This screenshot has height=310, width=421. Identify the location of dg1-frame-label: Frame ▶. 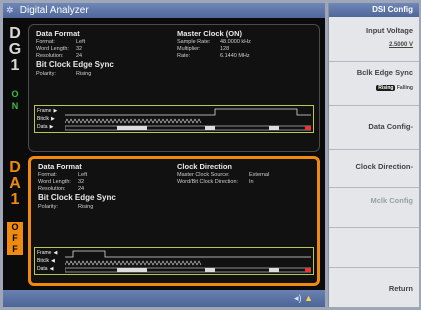
(47, 111).